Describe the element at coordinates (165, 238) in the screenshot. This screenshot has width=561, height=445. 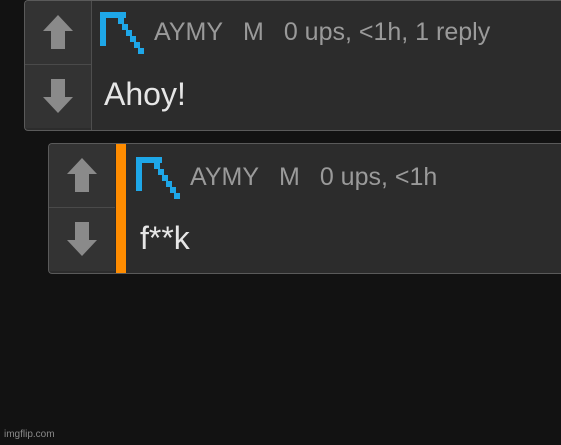
I see `comment-text: f**k` at that location.